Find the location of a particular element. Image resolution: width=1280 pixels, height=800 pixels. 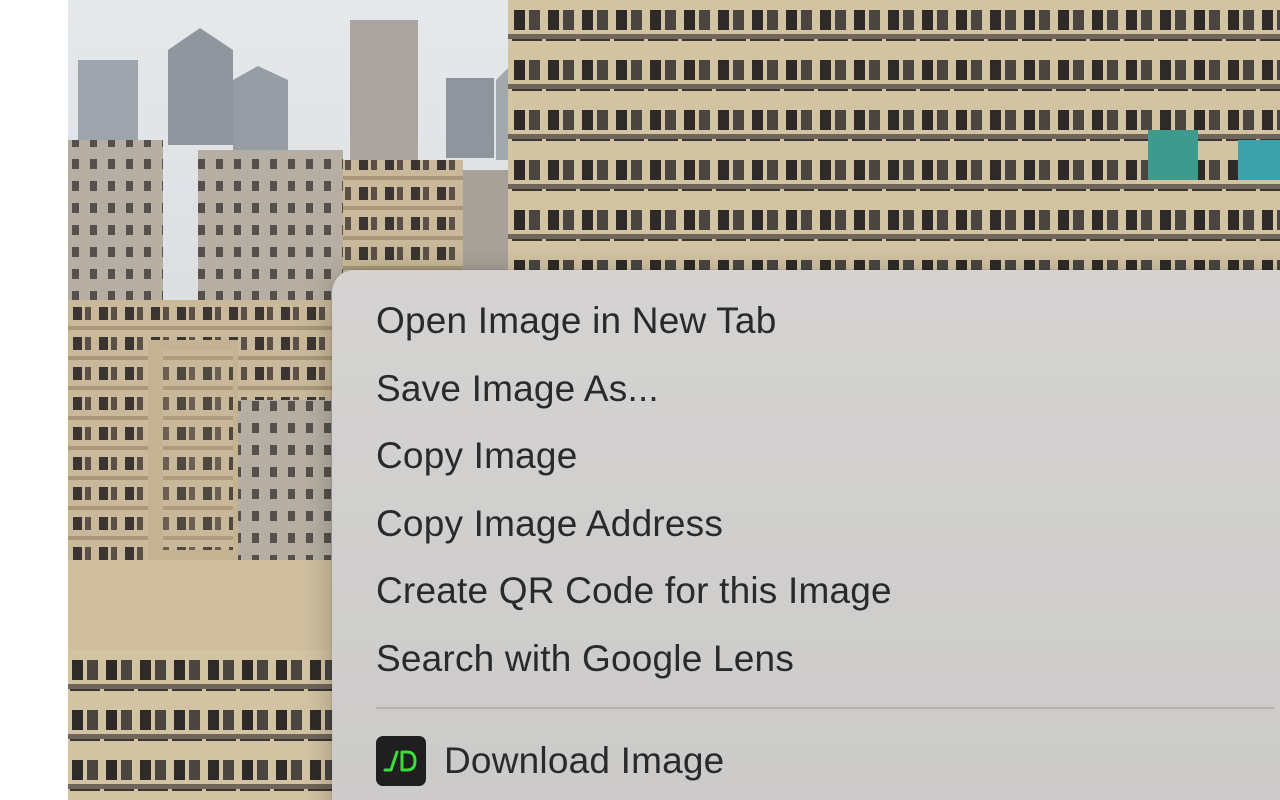

menu-item-label: Download Image is located at coordinates (584, 760).